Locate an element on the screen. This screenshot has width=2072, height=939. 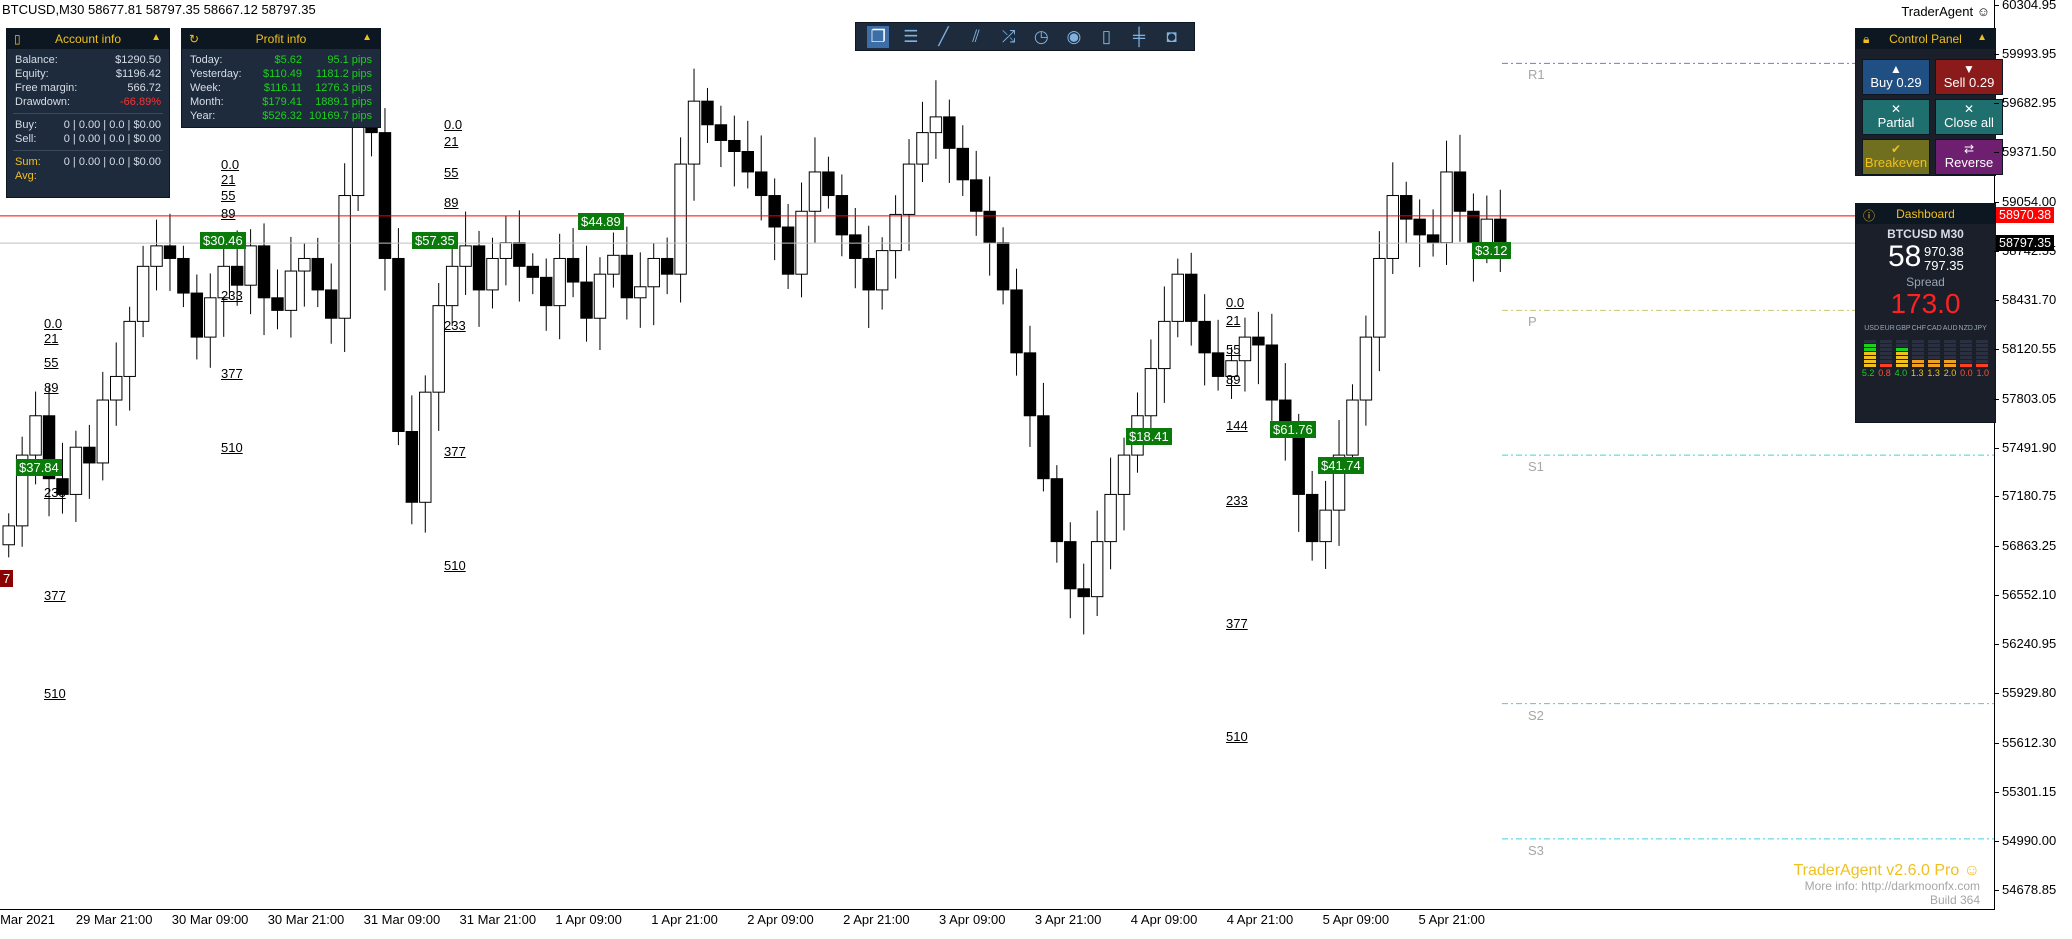
row-value: 0 | 0.00 | 0.0 | $0.00 is located at coordinates (112, 139).